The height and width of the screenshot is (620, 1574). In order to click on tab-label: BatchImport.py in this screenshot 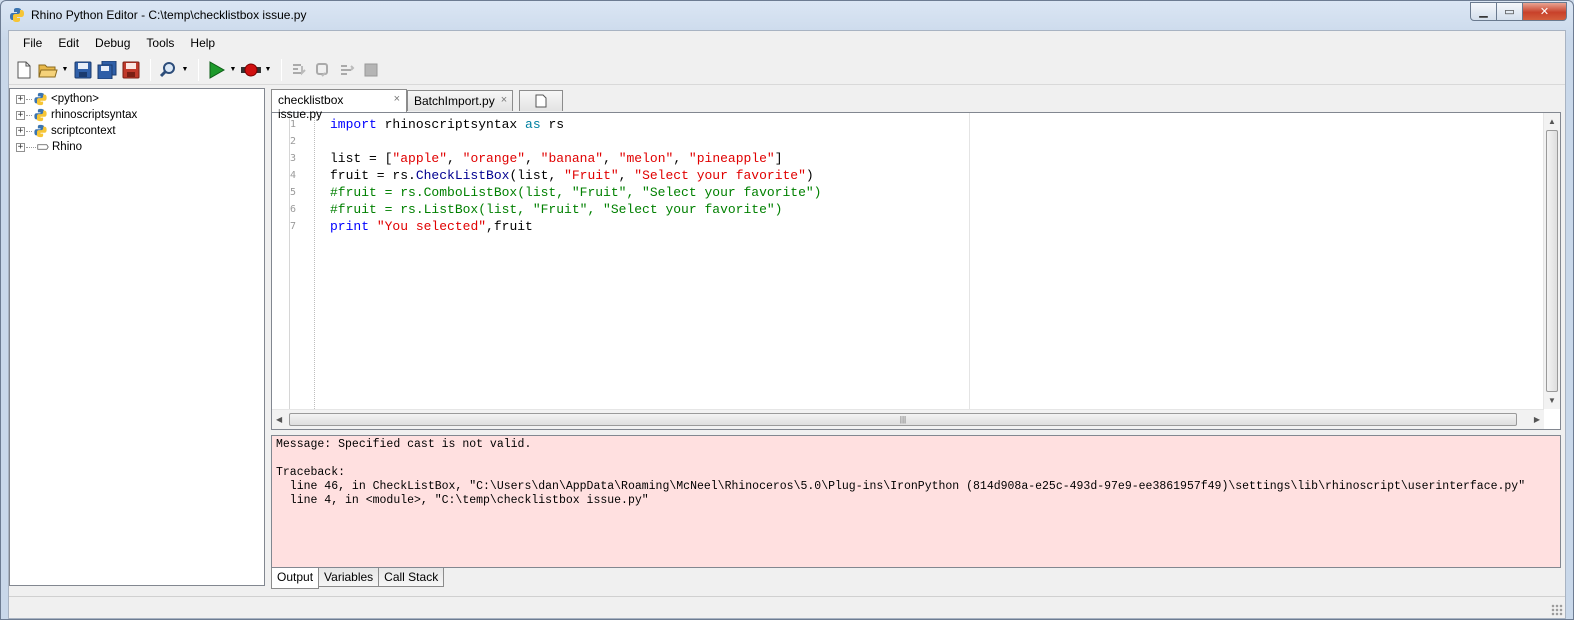, I will do `click(454, 101)`.